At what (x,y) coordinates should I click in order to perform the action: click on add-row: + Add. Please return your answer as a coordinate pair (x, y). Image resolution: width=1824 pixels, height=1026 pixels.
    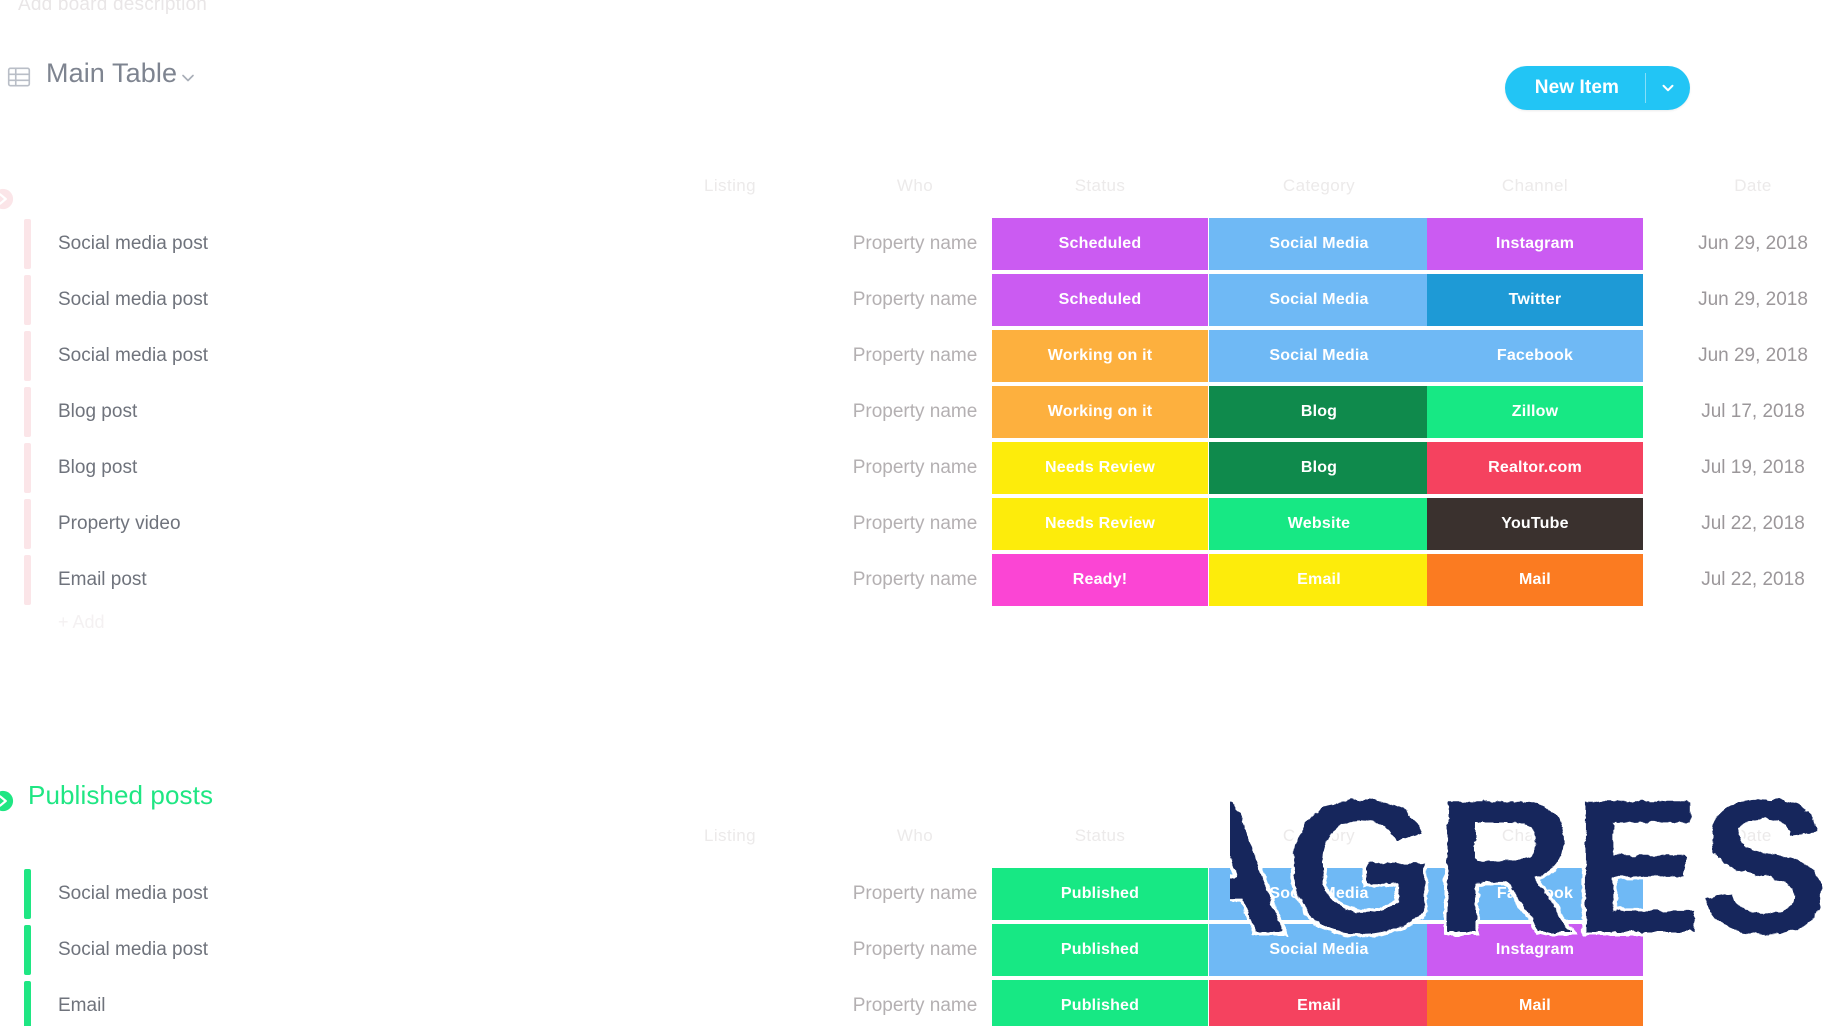
    Looking at the image, I should click on (912, 628).